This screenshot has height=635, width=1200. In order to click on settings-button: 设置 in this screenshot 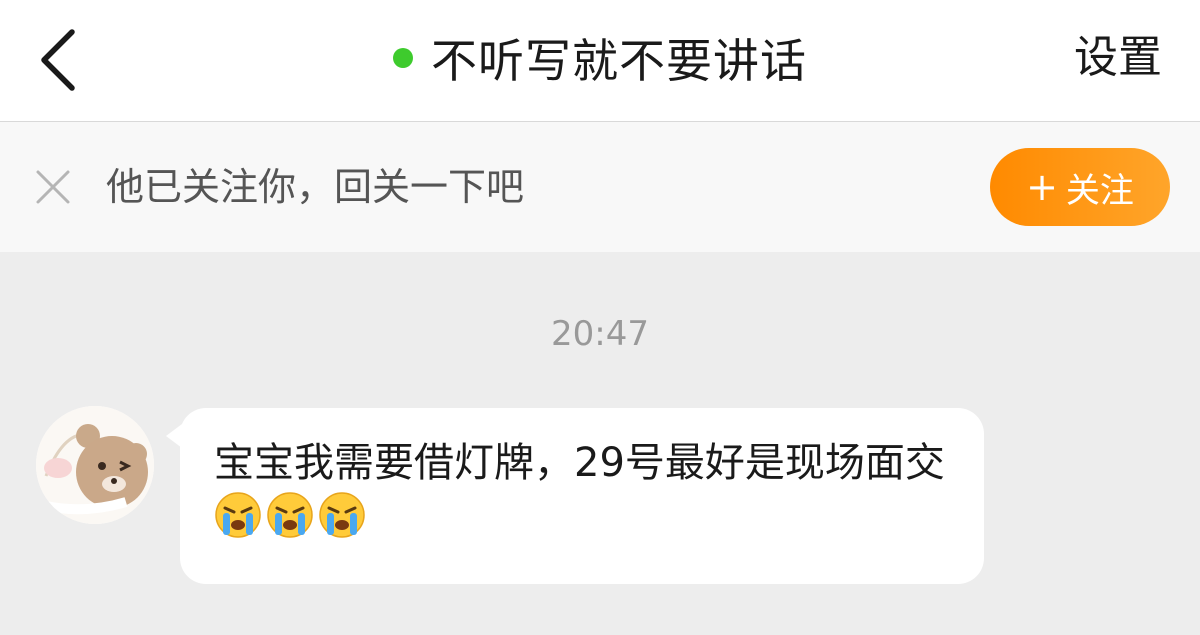, I will do `click(1118, 58)`.